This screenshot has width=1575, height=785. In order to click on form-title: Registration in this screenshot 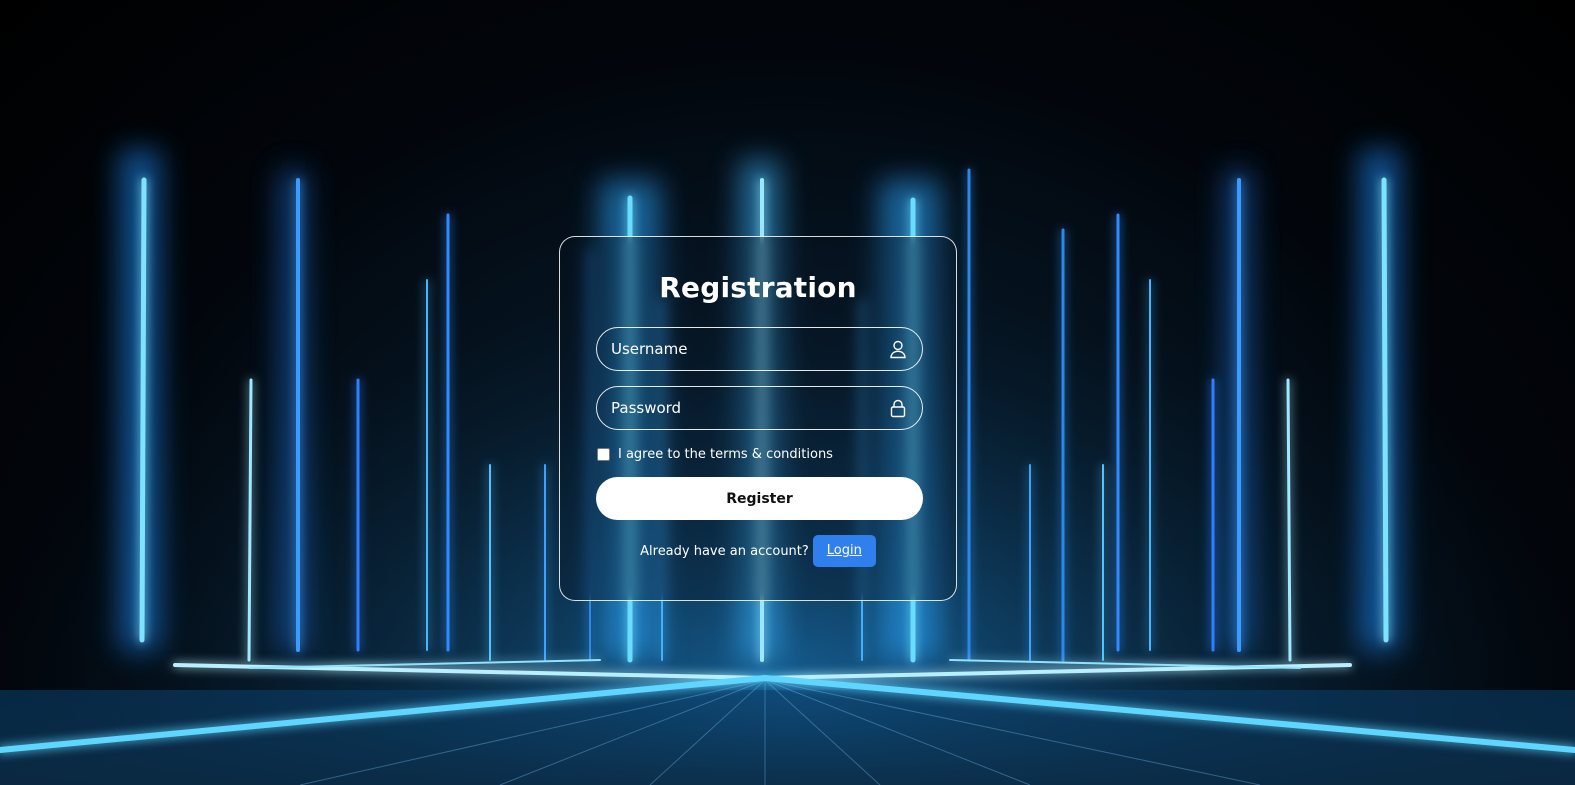, I will do `click(758, 287)`.